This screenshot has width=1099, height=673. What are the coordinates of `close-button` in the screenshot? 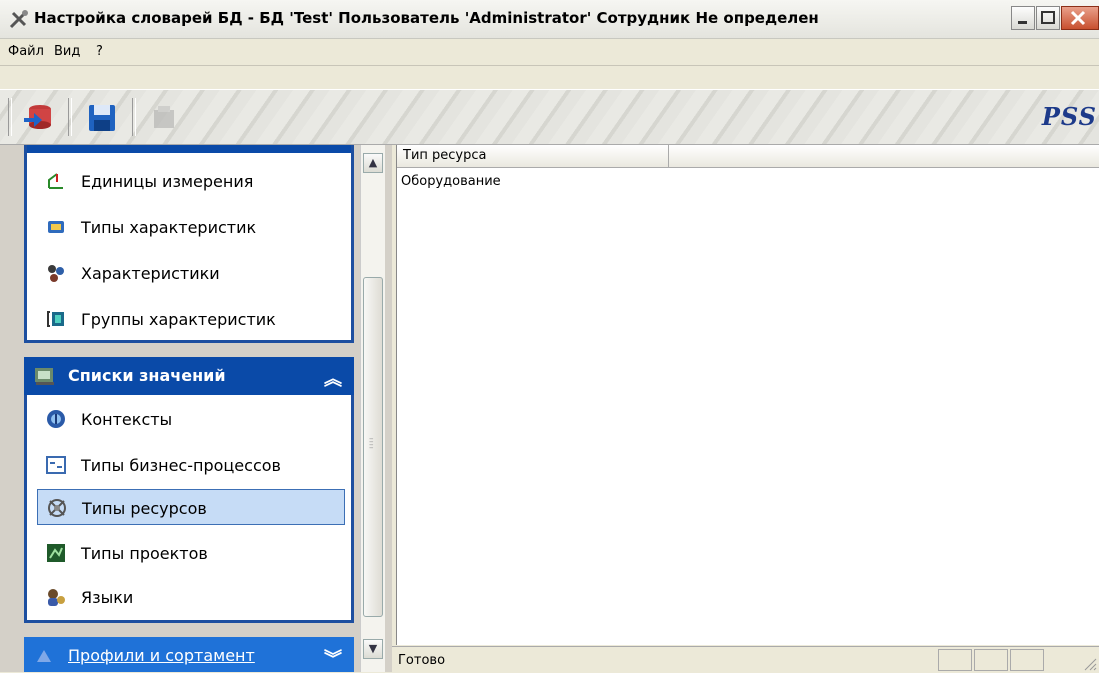 It's located at (1080, 18).